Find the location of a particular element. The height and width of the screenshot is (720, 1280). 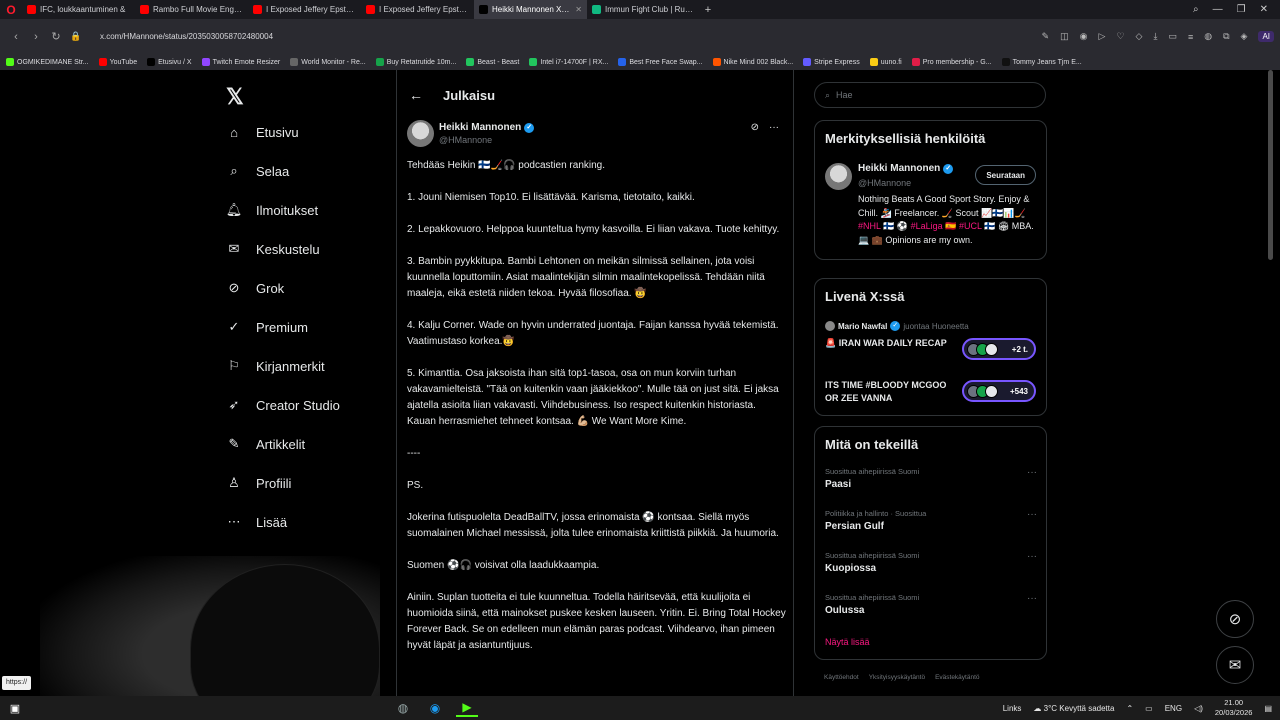

sidebar-item-artikkelit: ✎ Artikkelit is located at coordinates (266, 444).